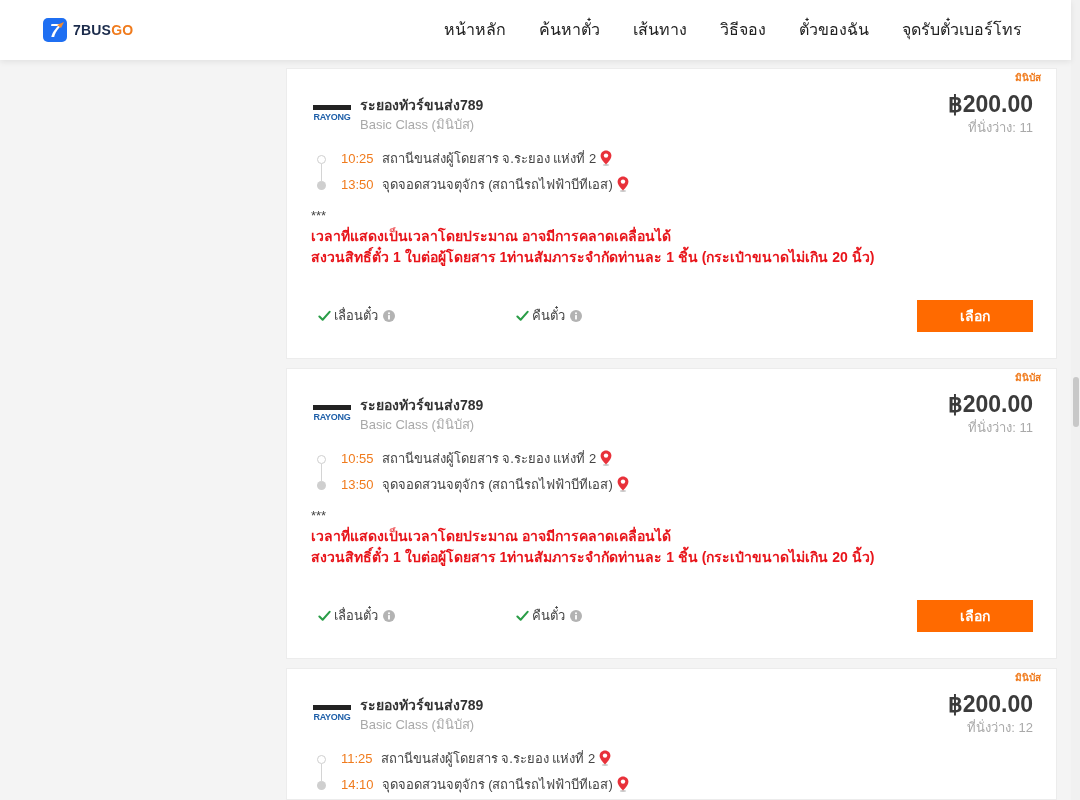 This screenshot has height=800, width=1080. Describe the element at coordinates (1000, 727) in the screenshot. I see `seats-available: ที่นั่งว่าง: 12` at that location.